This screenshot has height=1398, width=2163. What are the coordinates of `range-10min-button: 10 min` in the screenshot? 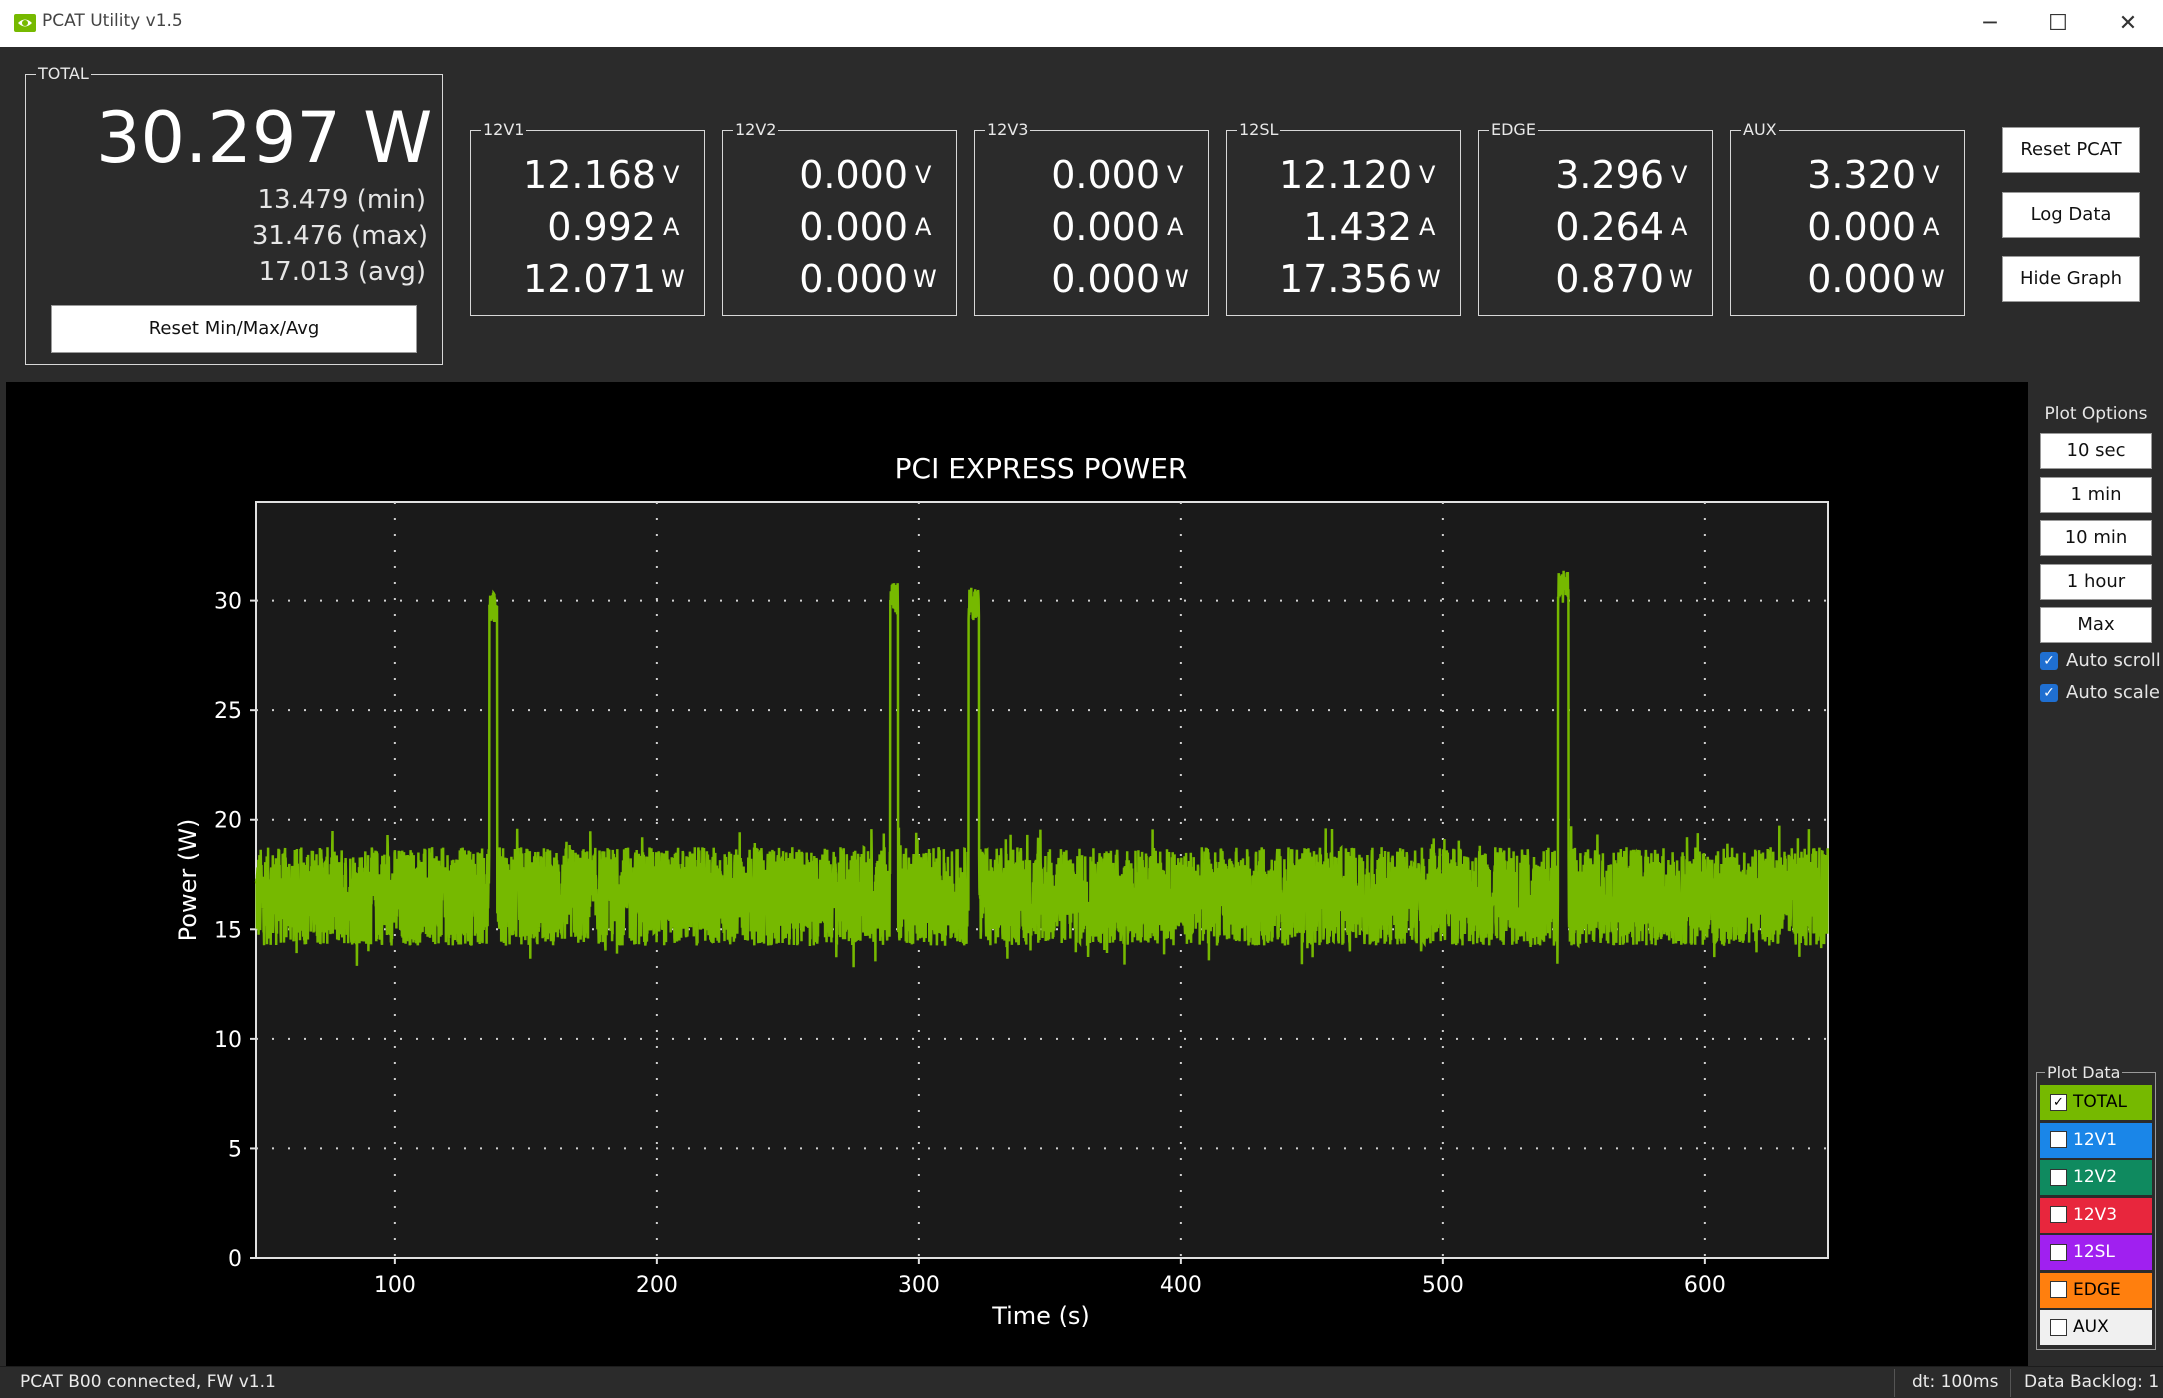 It's located at (2096, 538).